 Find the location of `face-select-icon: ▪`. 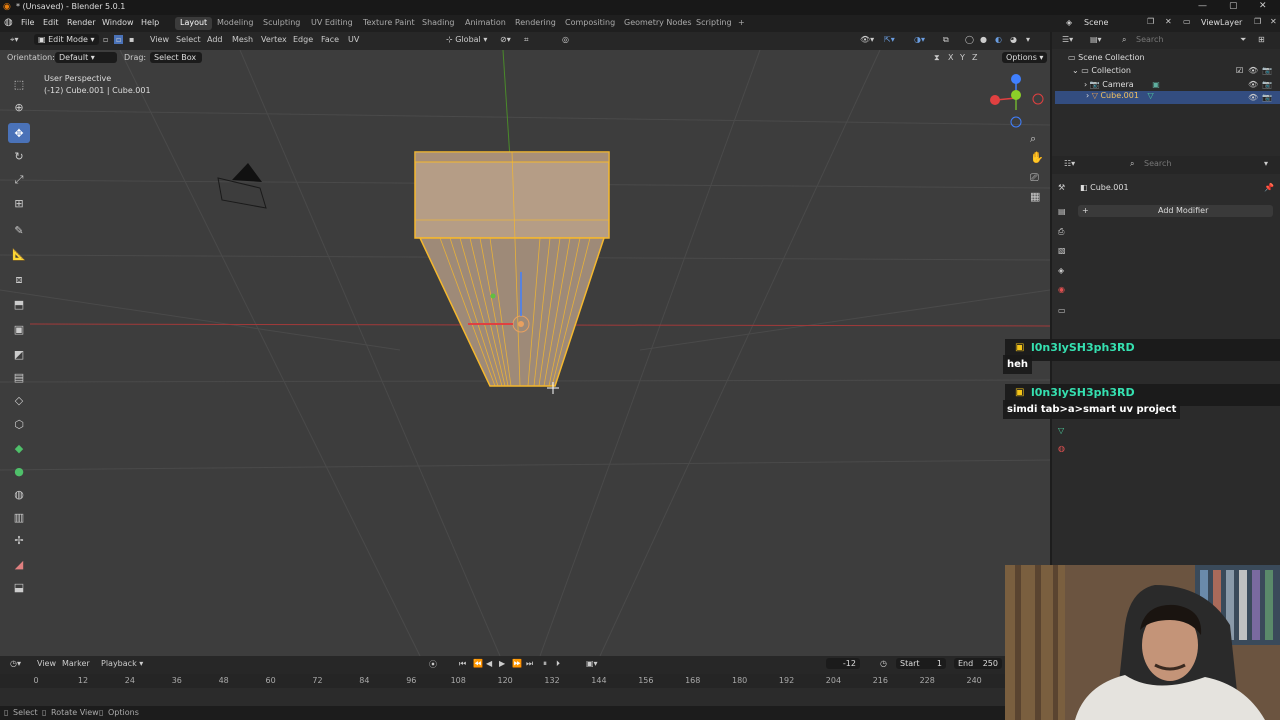

face-select-icon: ▪ is located at coordinates (131, 39).